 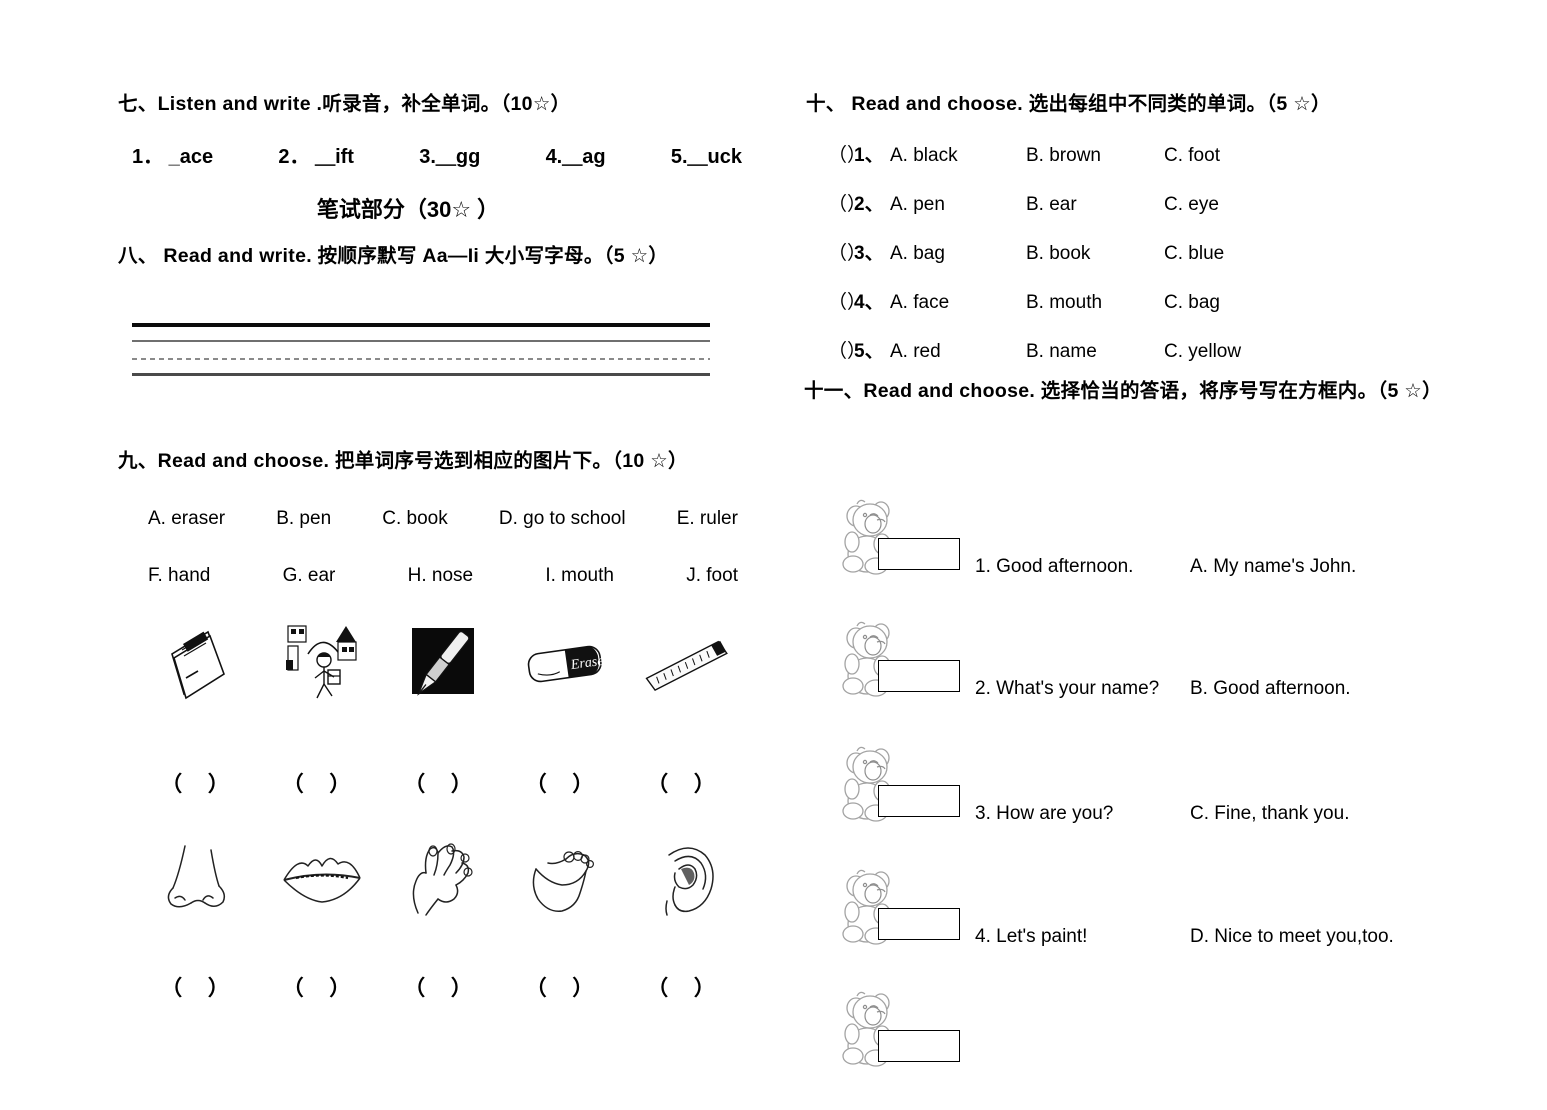 What do you see at coordinates (1150, 558) in the screenshot?
I see `matching-row: 1. Good afternoon. A. My name's John.` at bounding box center [1150, 558].